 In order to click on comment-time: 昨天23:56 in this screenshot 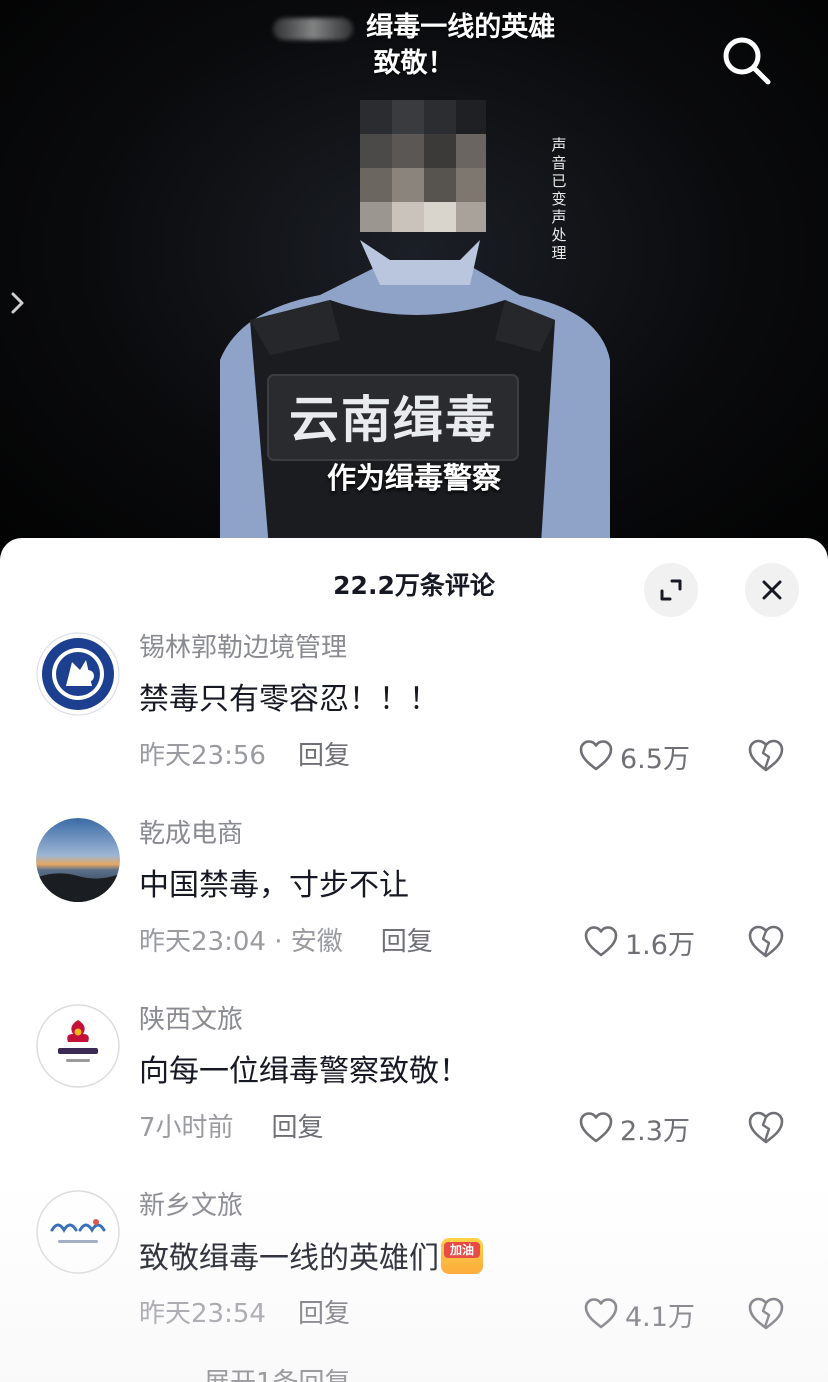, I will do `click(202, 756)`.